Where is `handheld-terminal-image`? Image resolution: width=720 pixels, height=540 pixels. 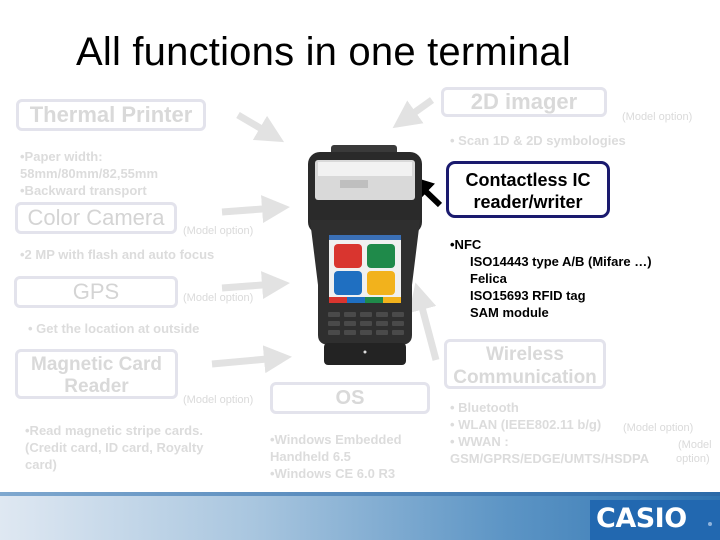 handheld-terminal-image is located at coordinates (365, 255).